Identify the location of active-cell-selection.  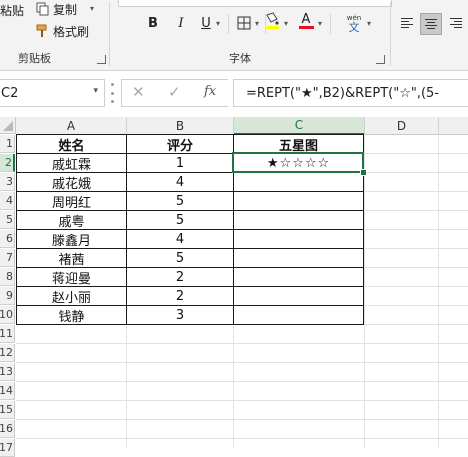
(298, 162).